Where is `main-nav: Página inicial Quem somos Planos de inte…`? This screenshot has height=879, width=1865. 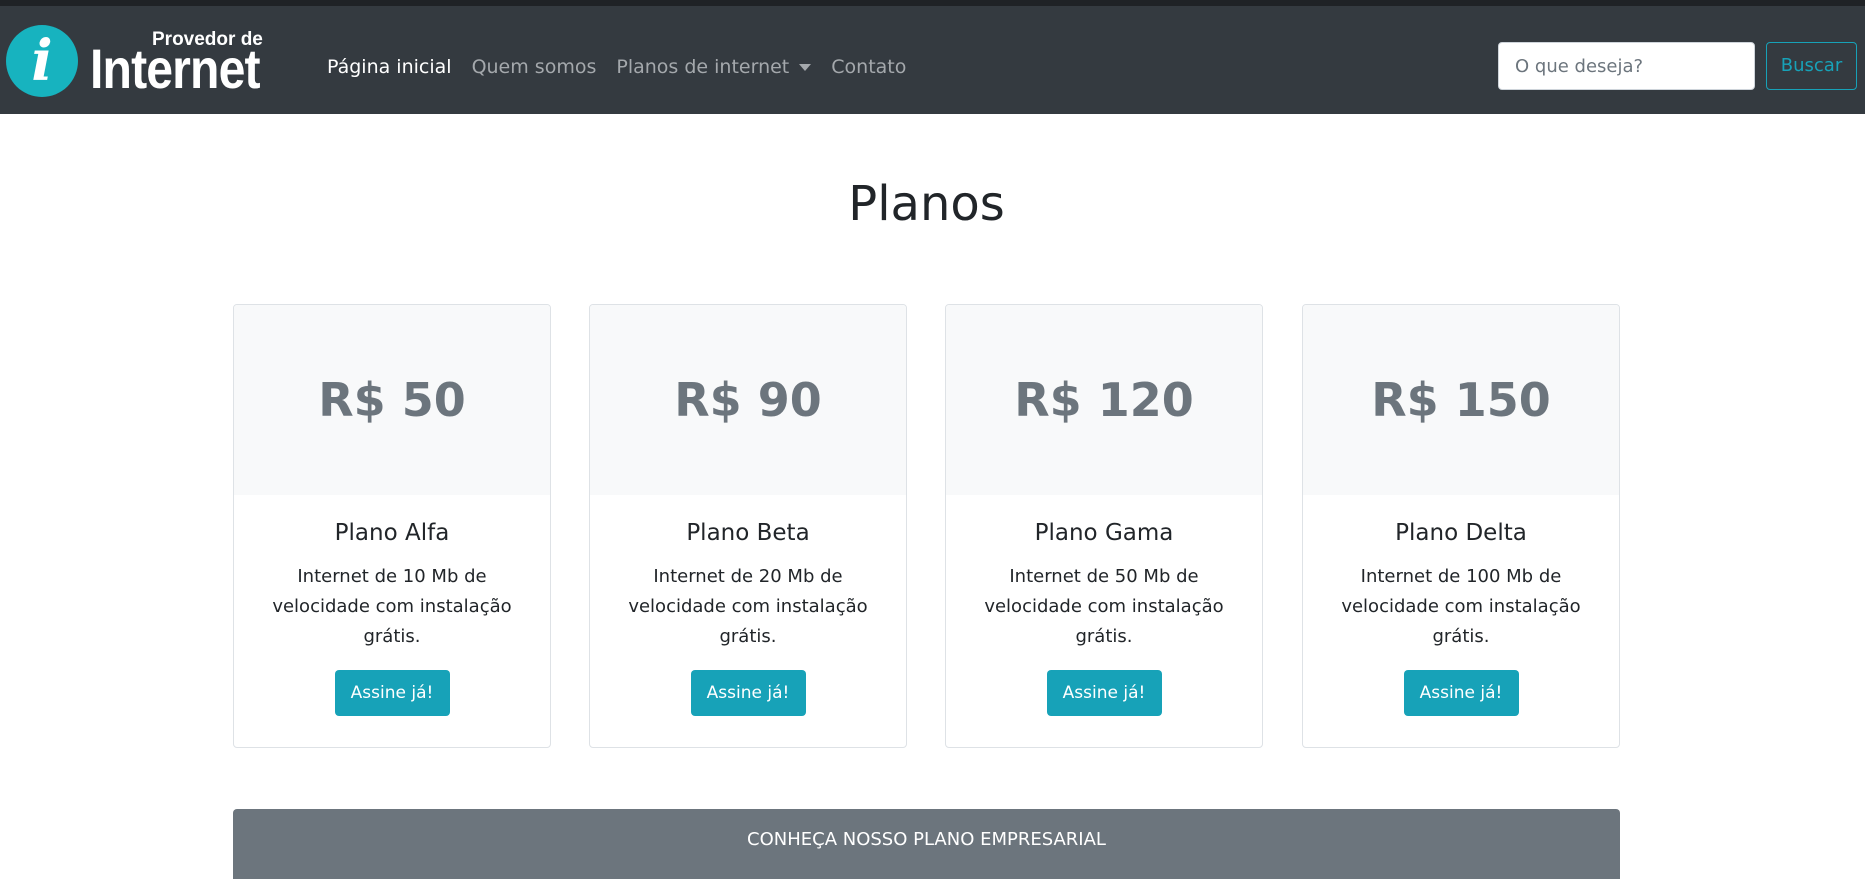 main-nav: Página inicial Quem somos Planos de inte… is located at coordinates (626, 67).